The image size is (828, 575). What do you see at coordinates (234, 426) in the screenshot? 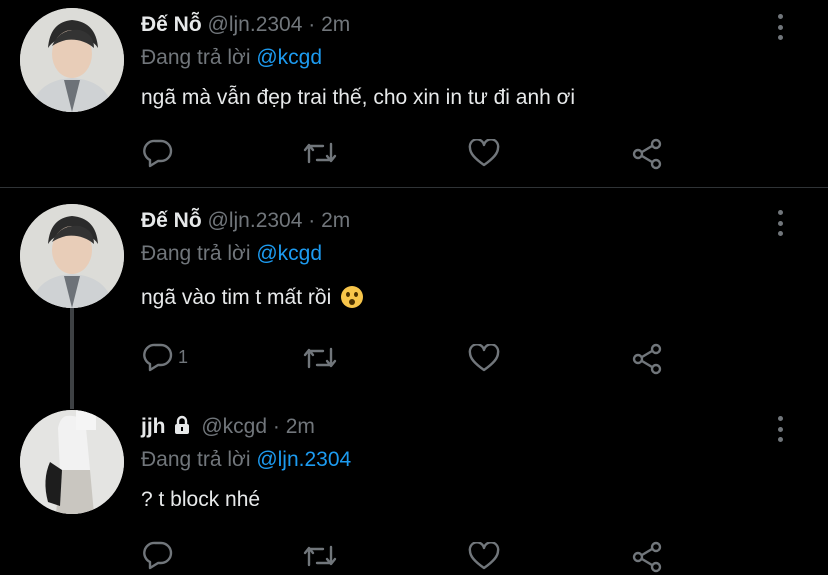
I see `handle: @kcgd` at bounding box center [234, 426].